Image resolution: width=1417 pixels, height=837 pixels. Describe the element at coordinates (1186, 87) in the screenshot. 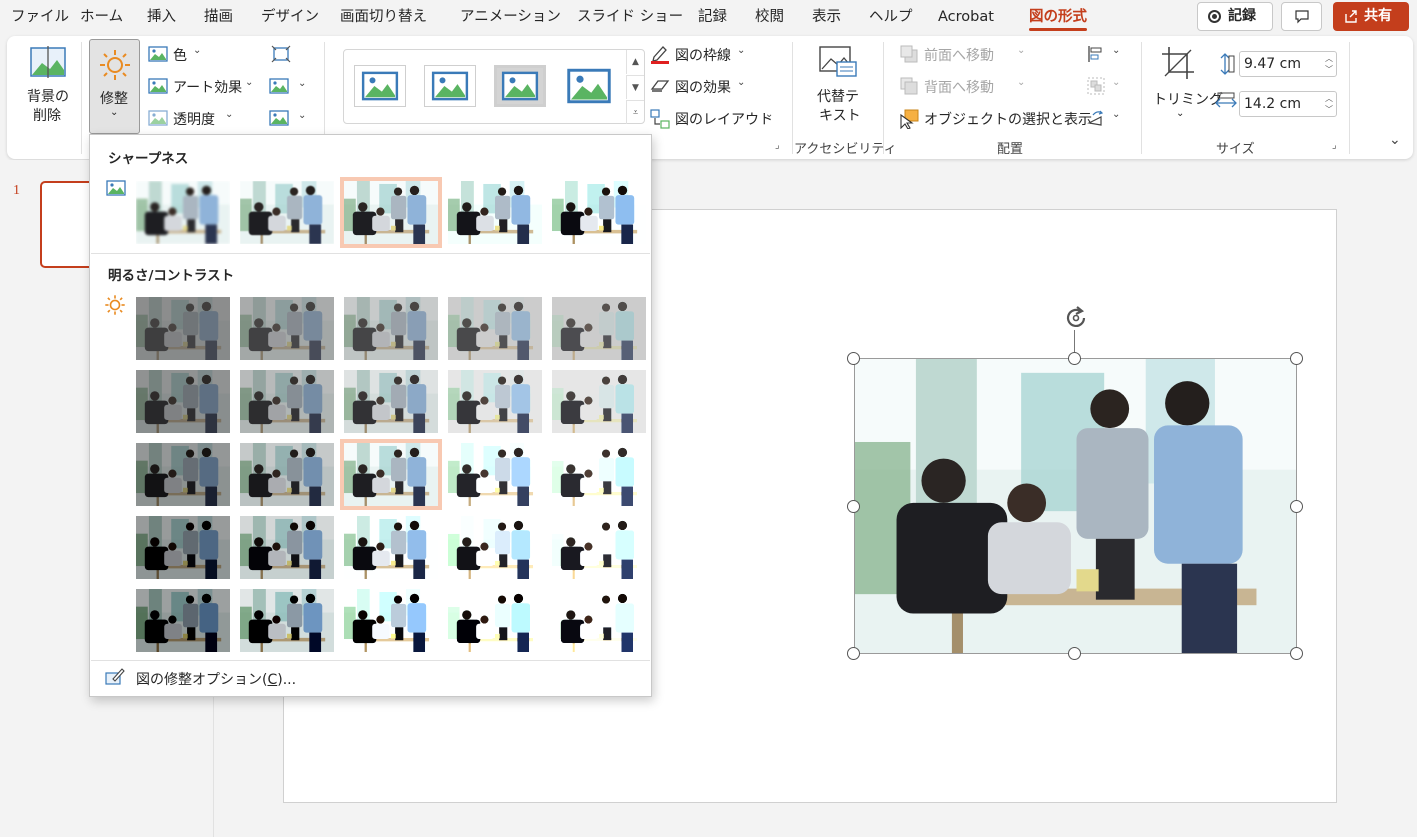

I see `crop-button: トリミング ⌄` at that location.